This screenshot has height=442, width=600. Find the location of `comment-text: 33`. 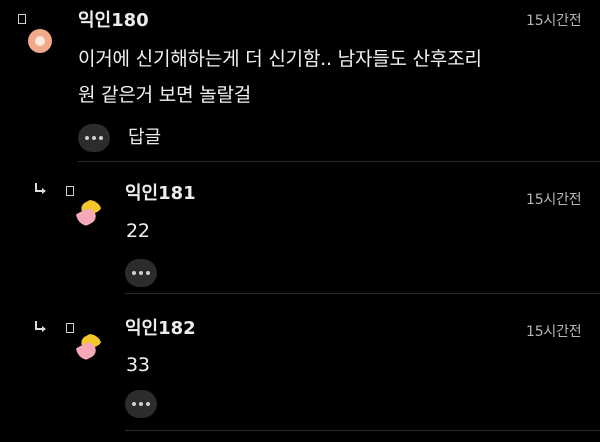

comment-text: 33 is located at coordinates (138, 365).